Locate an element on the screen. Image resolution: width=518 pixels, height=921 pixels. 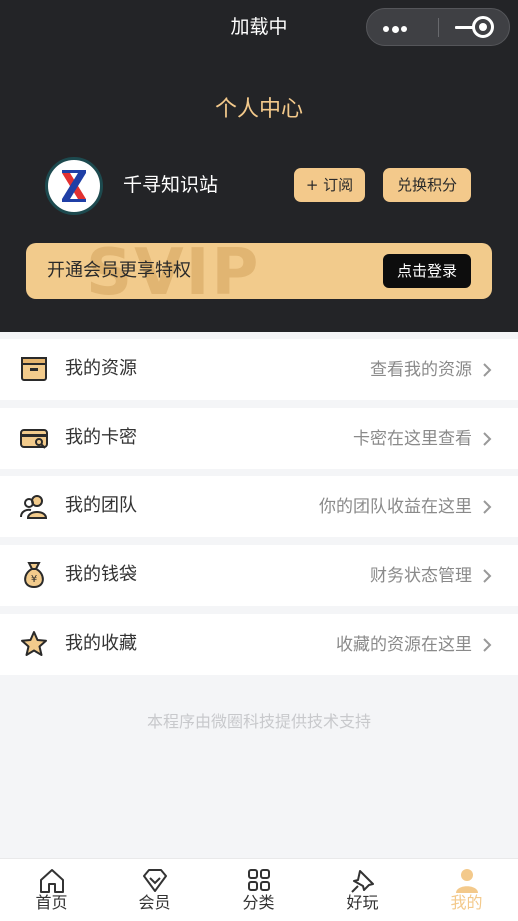
more-icon is located at coordinates (395, 29).